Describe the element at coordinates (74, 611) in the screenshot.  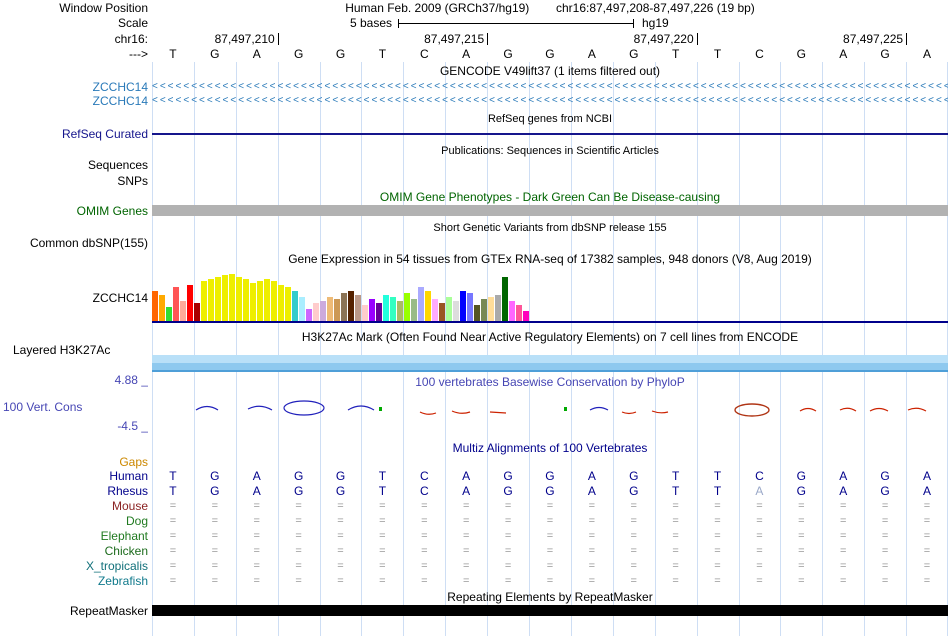
I see `repeatmasker-label: RepeatMasker` at that location.